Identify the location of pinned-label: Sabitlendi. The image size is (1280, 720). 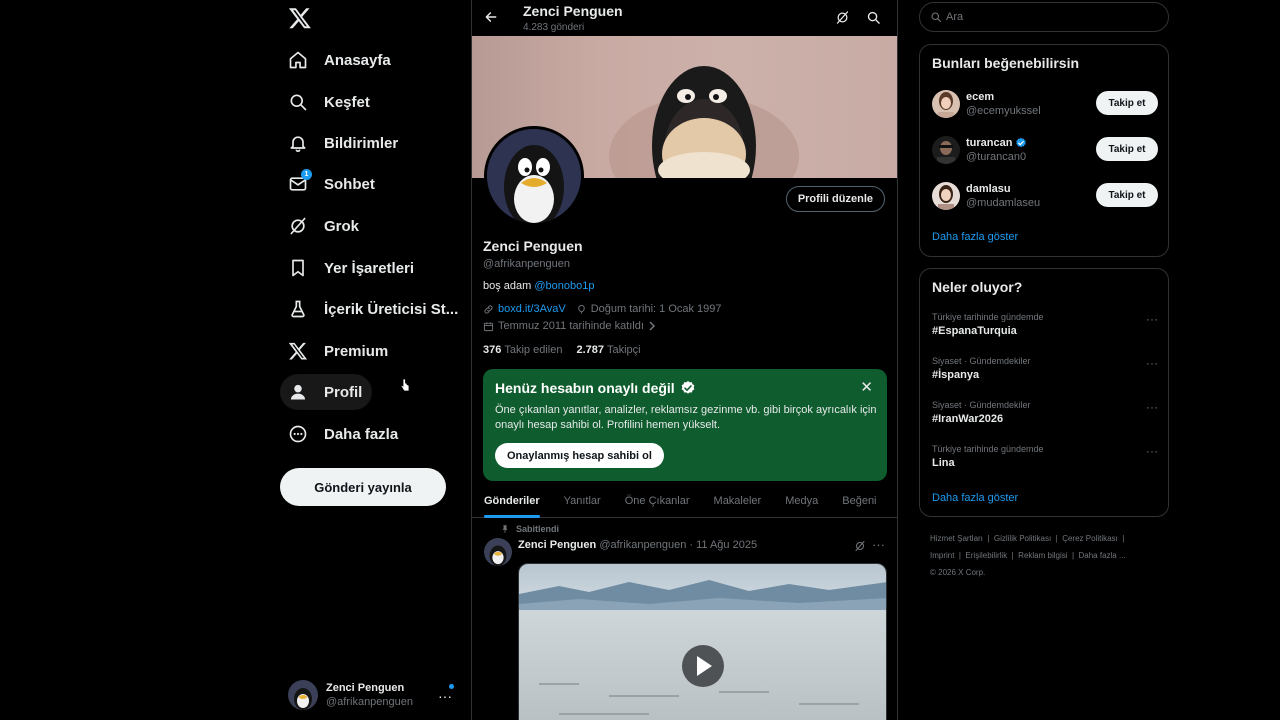
(538, 529).